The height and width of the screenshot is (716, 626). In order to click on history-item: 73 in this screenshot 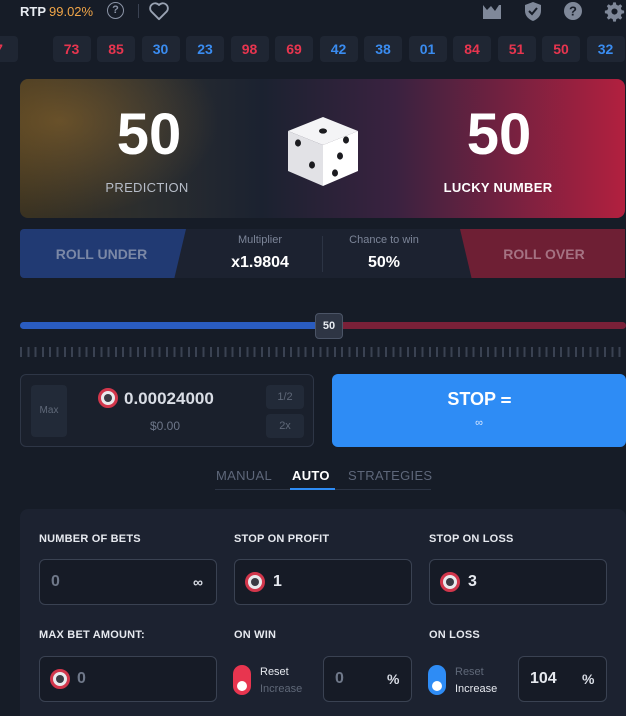, I will do `click(71, 49)`.